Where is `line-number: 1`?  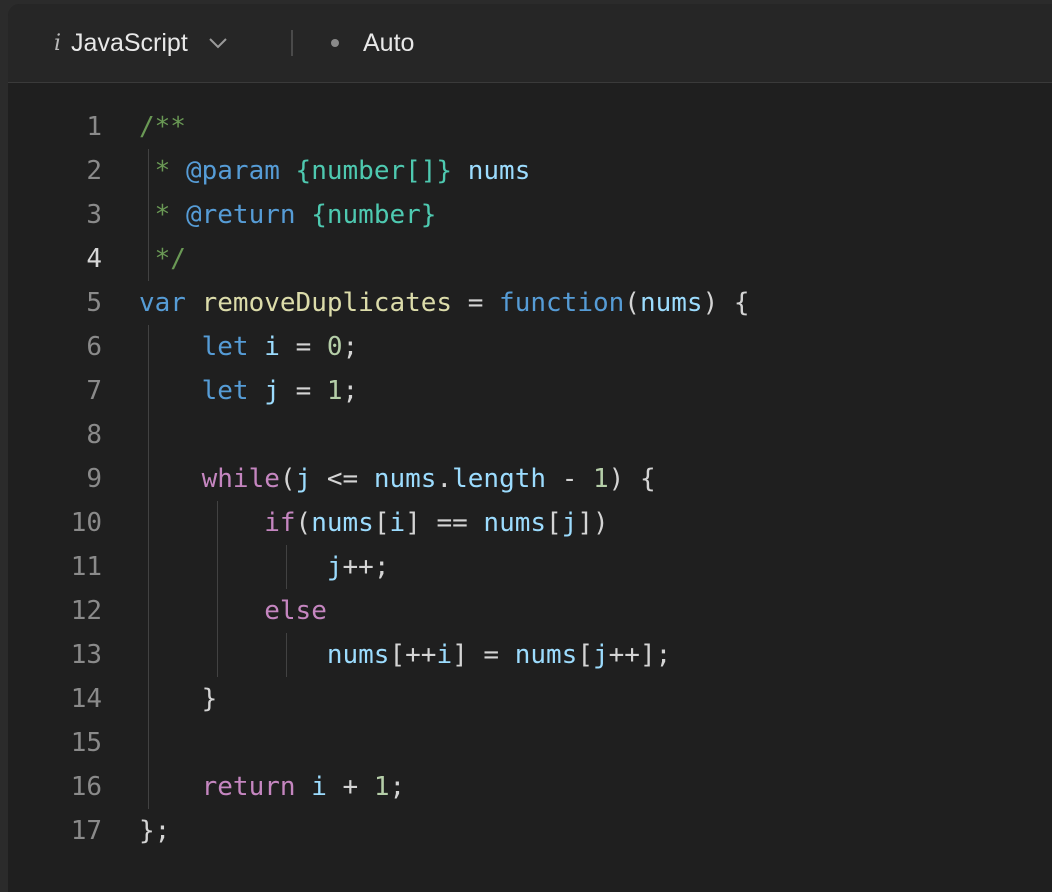
line-number: 1 is located at coordinates (94, 127).